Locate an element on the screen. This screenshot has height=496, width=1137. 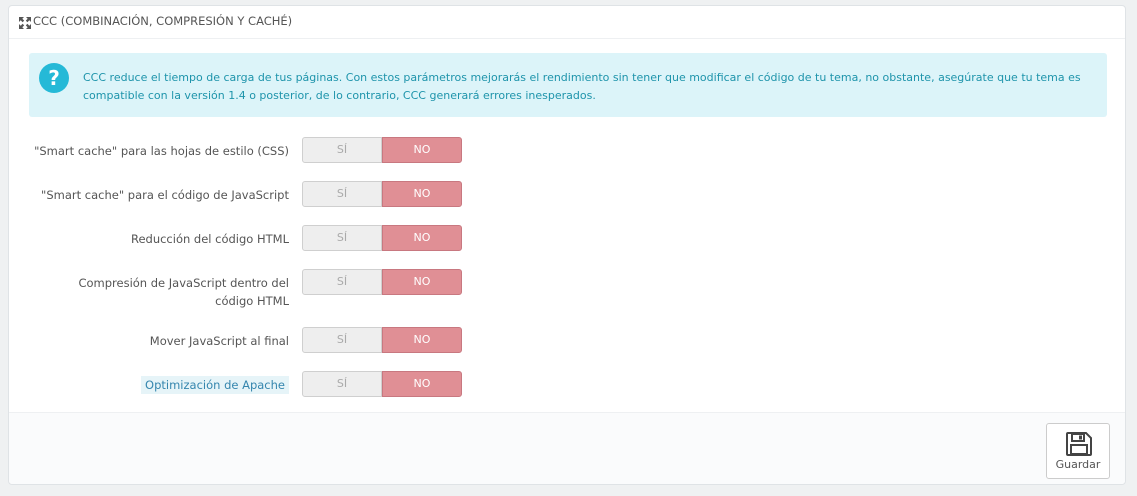
css-cache-switch: SÍ NO is located at coordinates (382, 150).